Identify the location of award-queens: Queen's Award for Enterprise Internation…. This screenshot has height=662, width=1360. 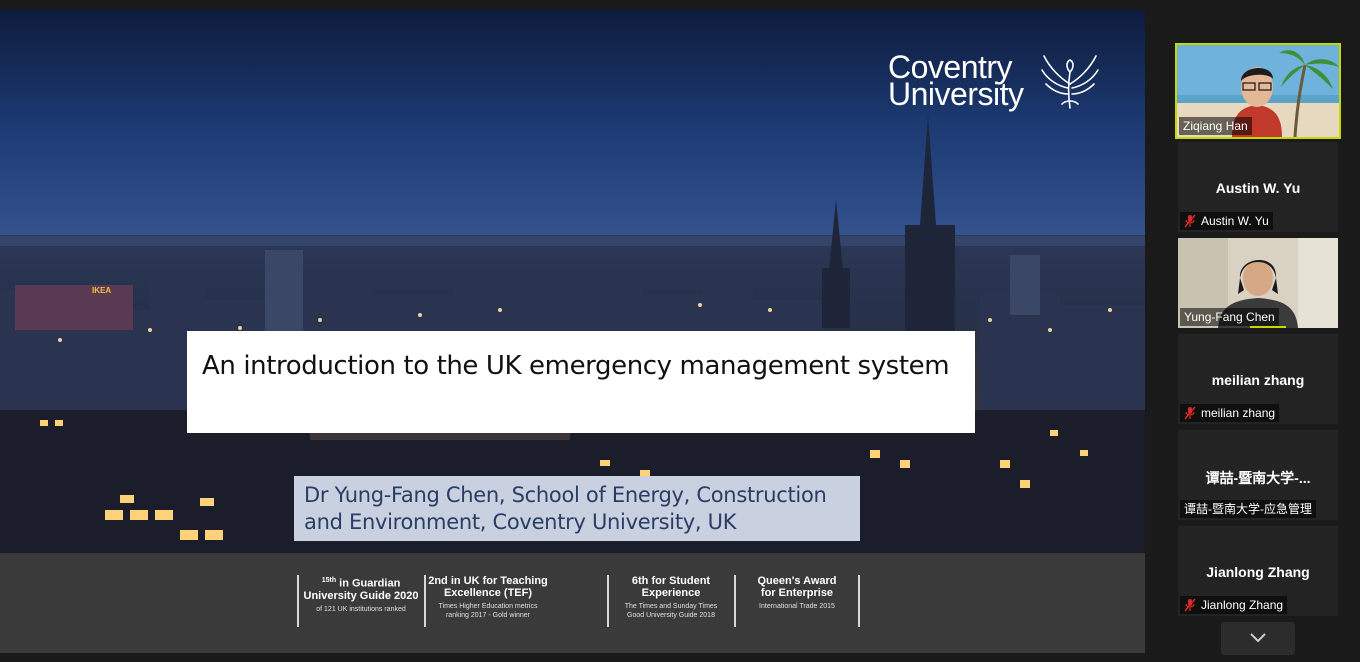
(797, 601).